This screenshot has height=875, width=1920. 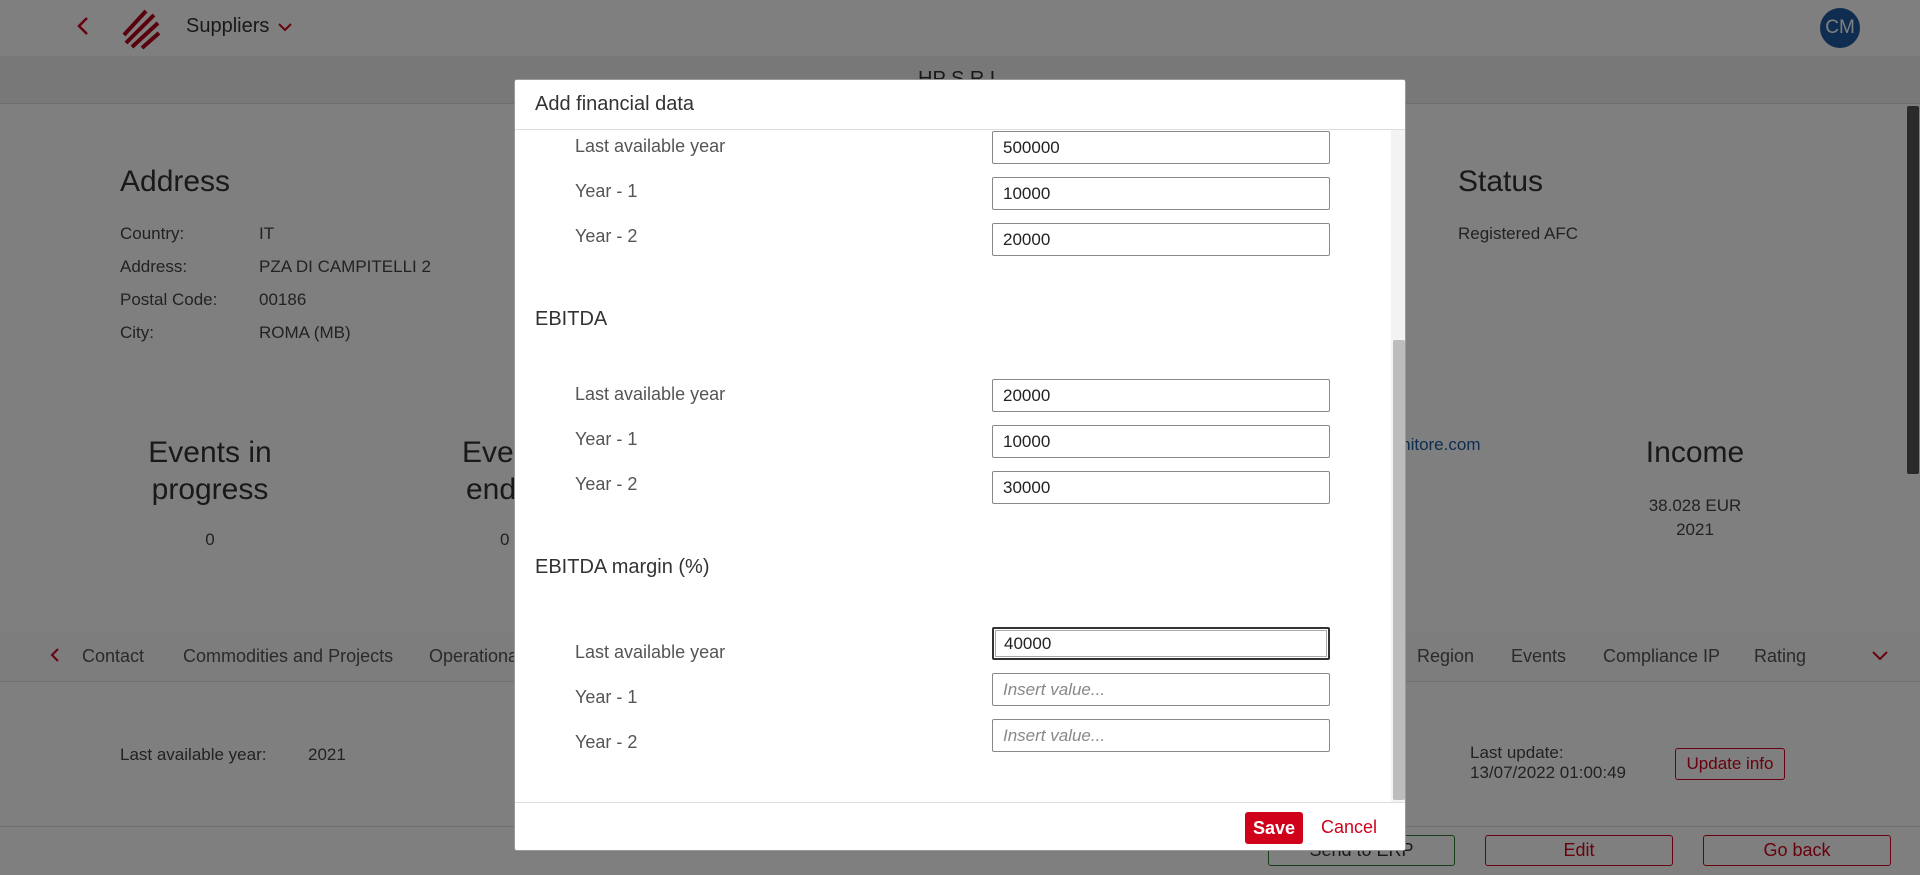 I want to click on ebitda-margin-last-year-input, so click(x=1161, y=643).